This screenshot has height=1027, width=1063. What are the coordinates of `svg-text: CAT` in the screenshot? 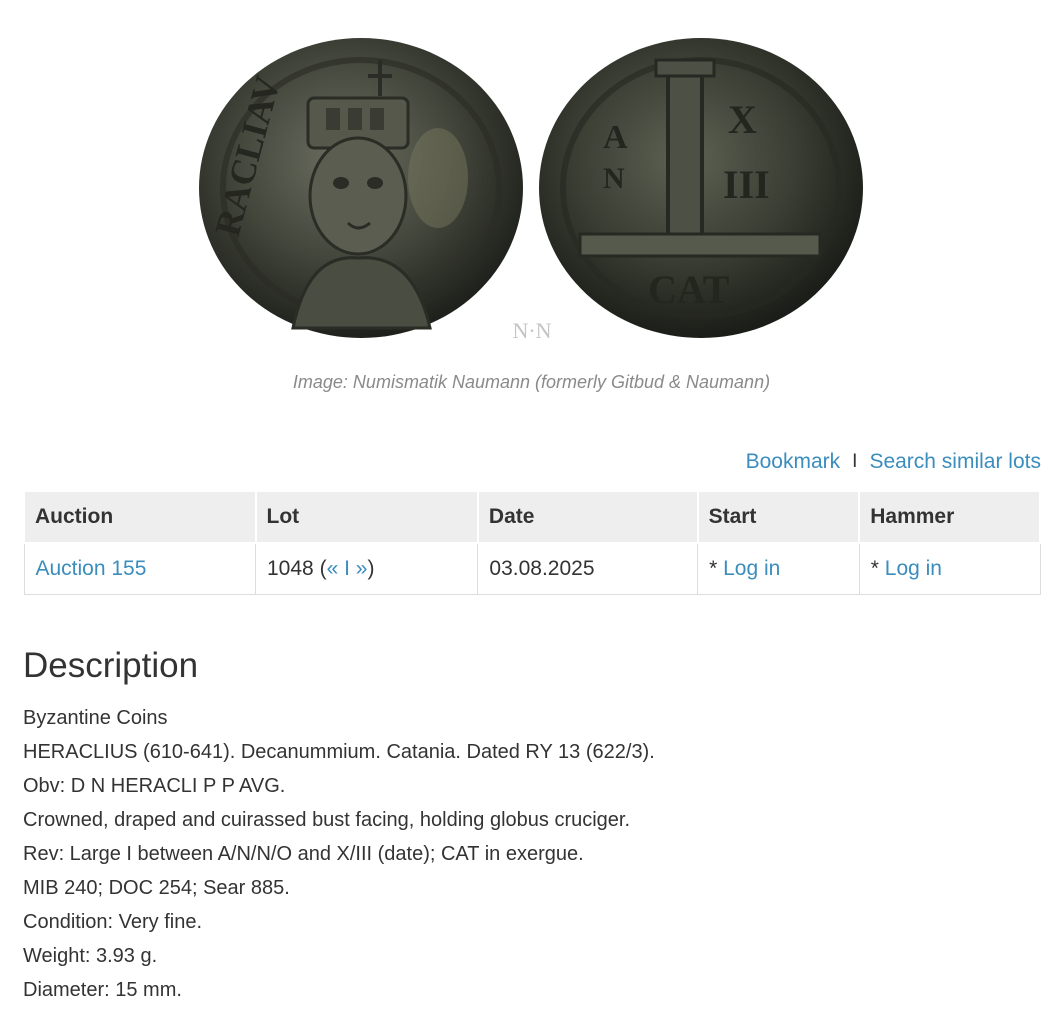 It's located at (689, 289).